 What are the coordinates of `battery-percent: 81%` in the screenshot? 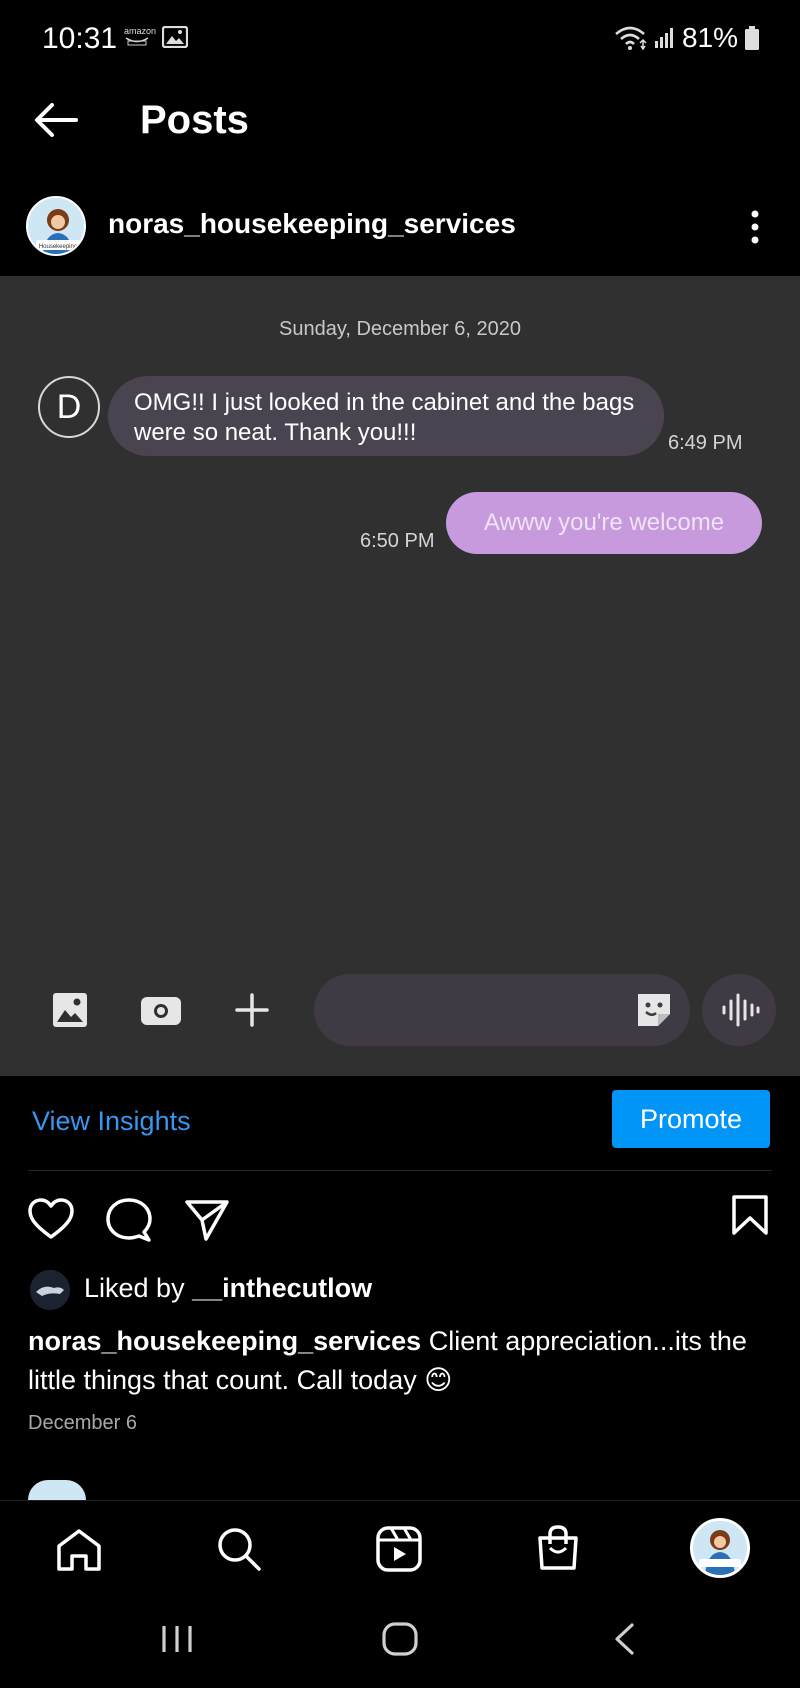 It's located at (709, 37).